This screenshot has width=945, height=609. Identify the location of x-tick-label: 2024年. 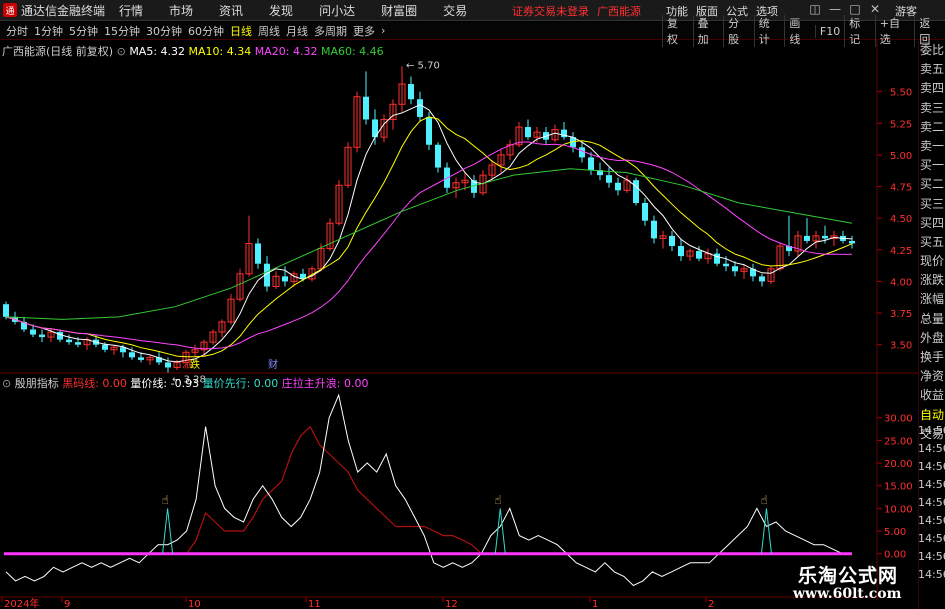
(21, 603).